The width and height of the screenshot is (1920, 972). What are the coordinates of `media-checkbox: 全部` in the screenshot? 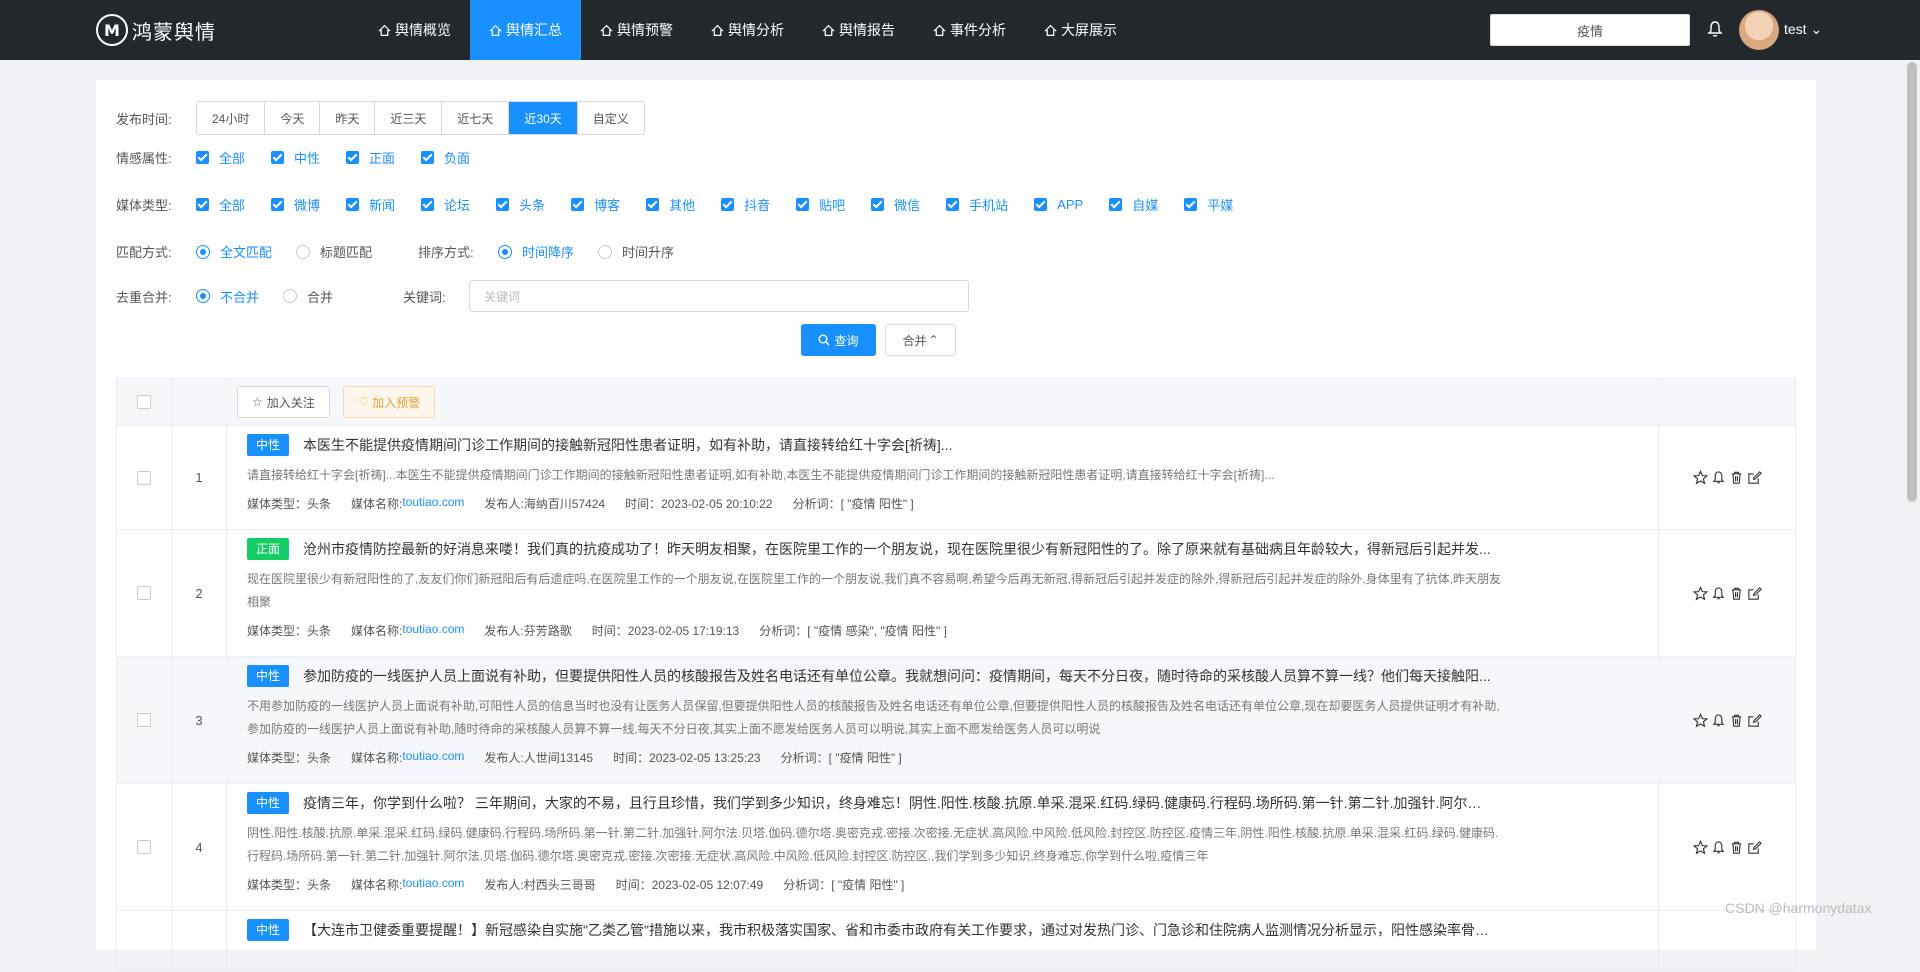 It's located at (220, 204).